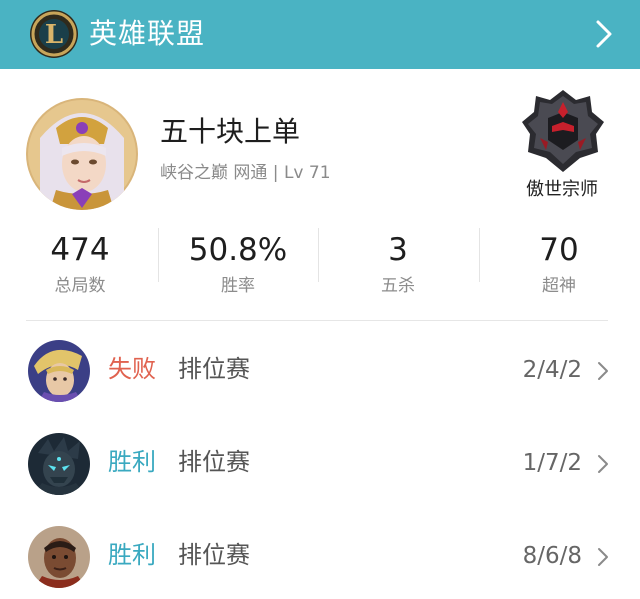  What do you see at coordinates (563, 131) in the screenshot?
I see `grandmaster-rank-icon` at bounding box center [563, 131].